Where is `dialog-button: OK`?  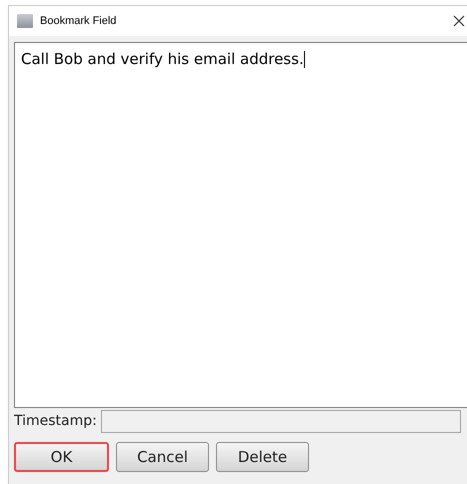
dialog-button: OK is located at coordinates (61, 457).